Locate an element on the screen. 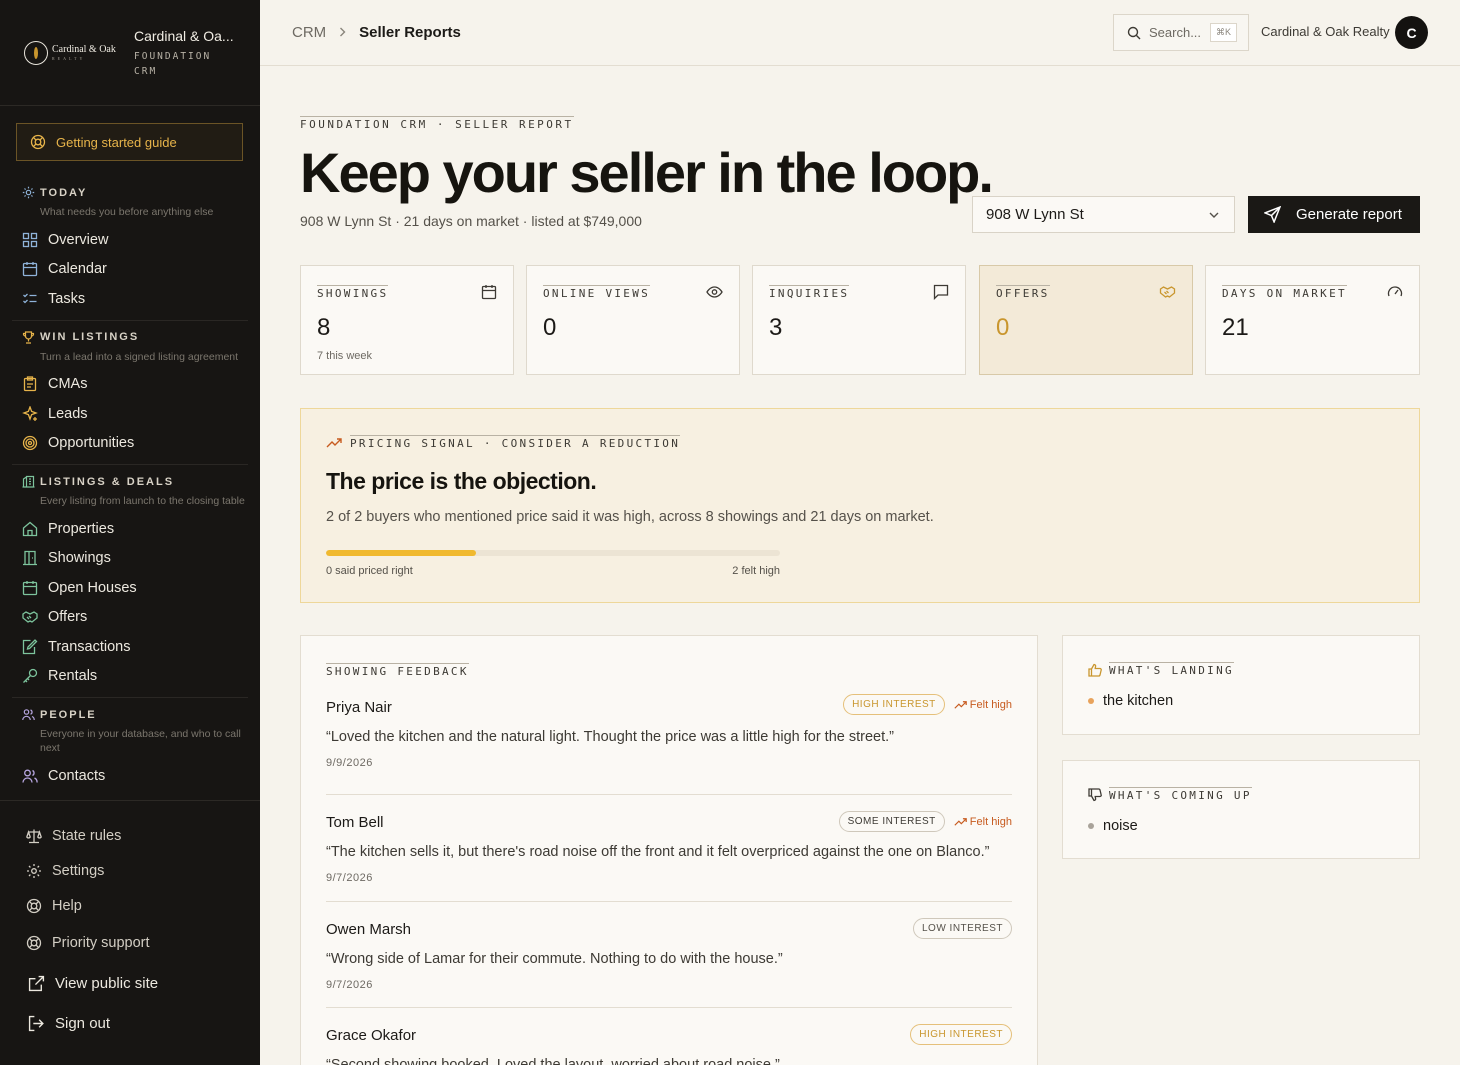  sidebar-item-transactions: Transactions is located at coordinates (130, 647).